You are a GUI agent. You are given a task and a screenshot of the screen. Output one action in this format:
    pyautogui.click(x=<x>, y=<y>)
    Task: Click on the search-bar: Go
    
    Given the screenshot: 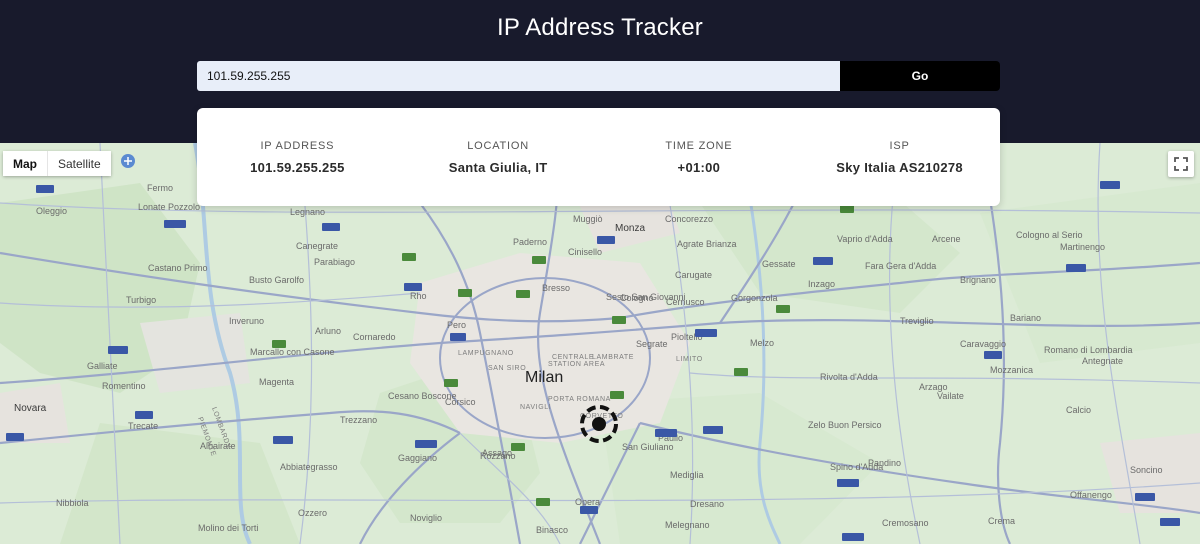 What is the action you would take?
    pyautogui.click(x=598, y=76)
    